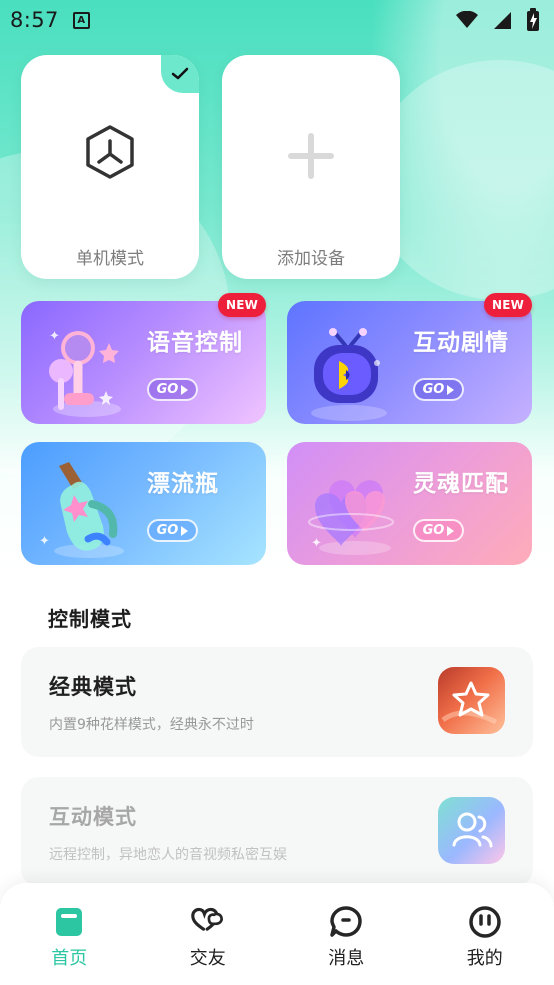 The width and height of the screenshot is (554, 985). I want to click on voice-control-background: ✦ 语音控制 GO, so click(143, 362).